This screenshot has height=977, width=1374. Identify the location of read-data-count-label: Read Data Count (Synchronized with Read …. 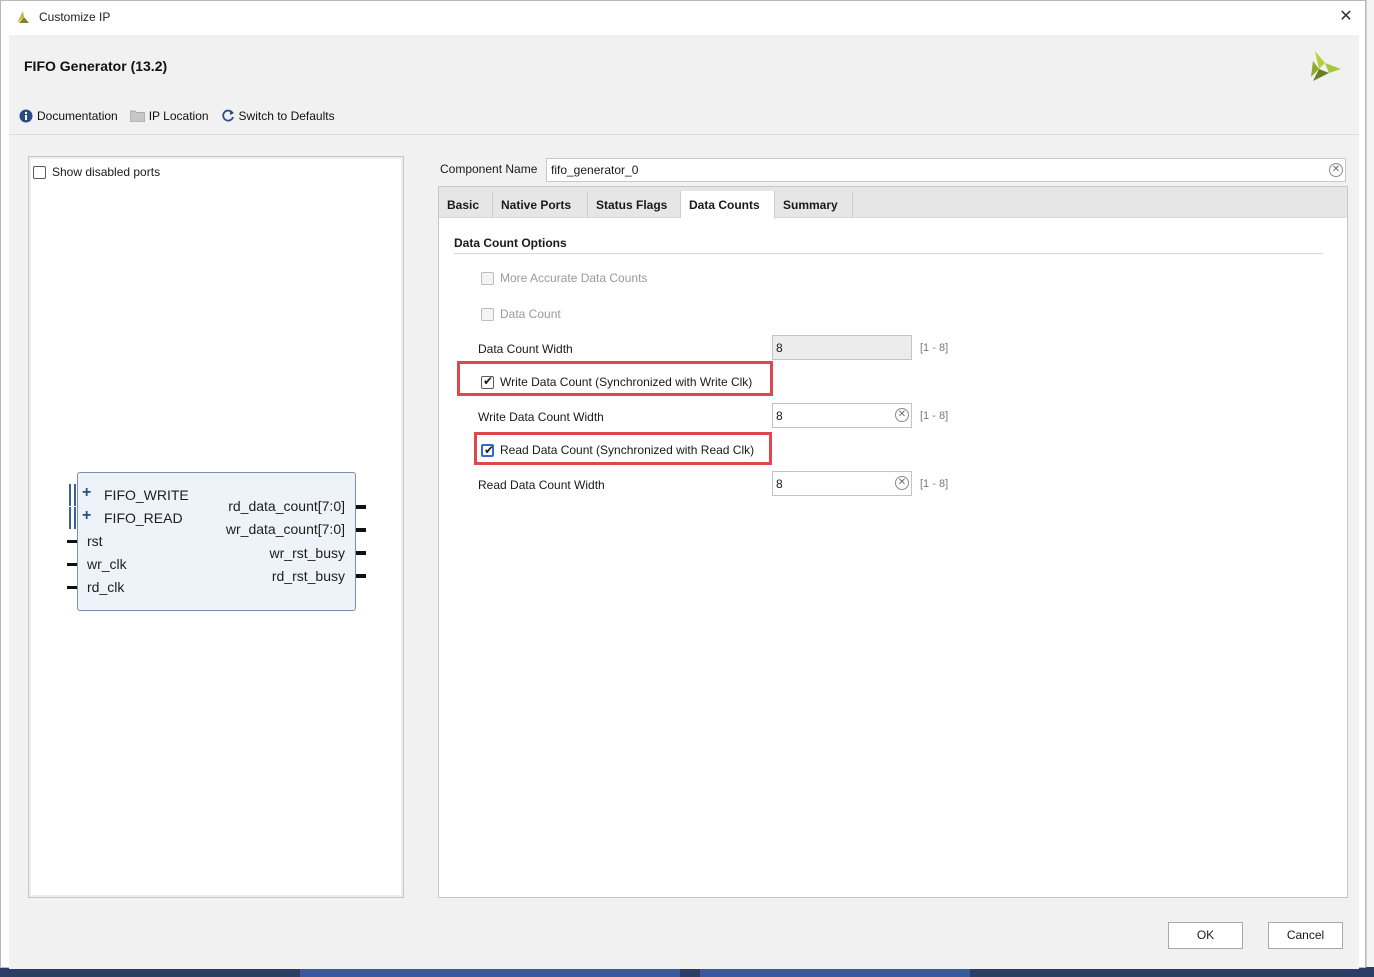
(627, 450).